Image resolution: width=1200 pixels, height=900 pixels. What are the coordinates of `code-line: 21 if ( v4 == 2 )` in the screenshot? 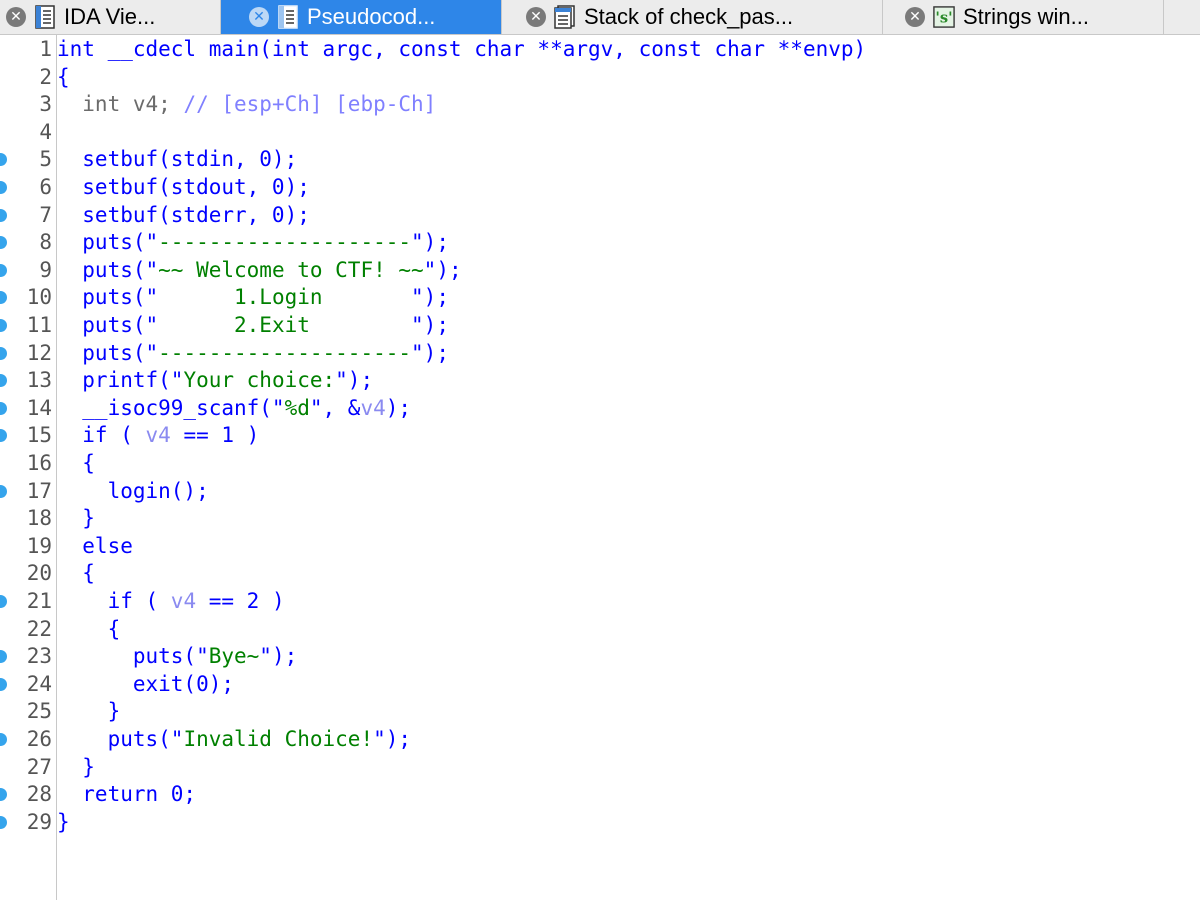 It's located at (600, 602).